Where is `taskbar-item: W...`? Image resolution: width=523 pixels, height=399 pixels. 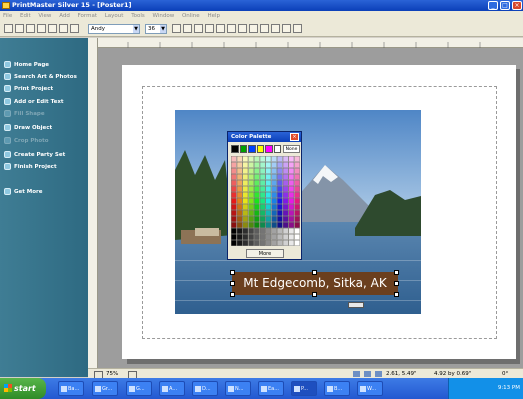 taskbar-item: W... is located at coordinates (370, 388).